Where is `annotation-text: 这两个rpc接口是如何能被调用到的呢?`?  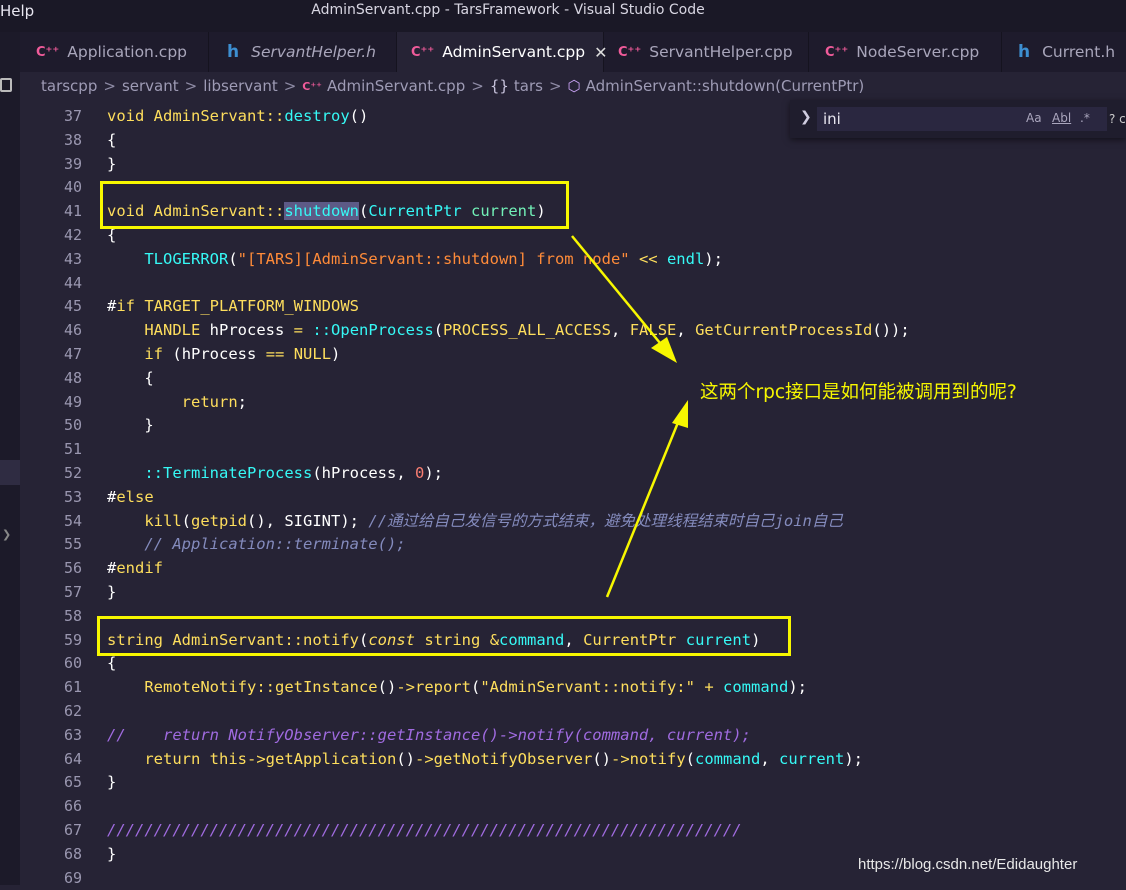
annotation-text: 这两个rpc接口是如何能被调用到的呢? is located at coordinates (858, 391).